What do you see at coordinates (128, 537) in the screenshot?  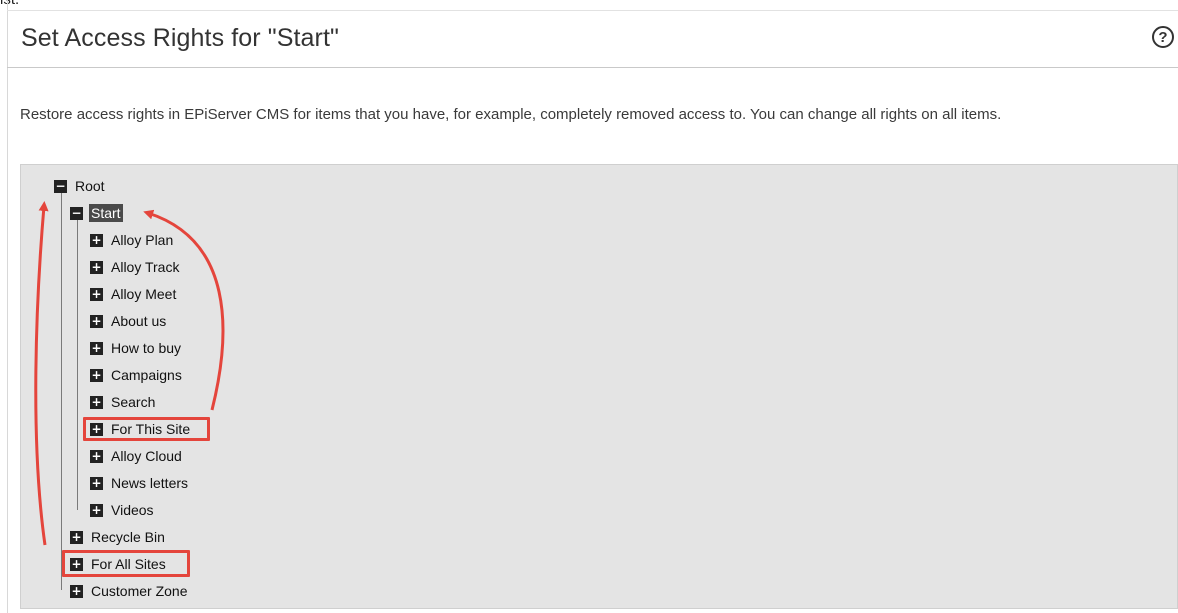 I see `tree-node-label: Recycle Bin` at bounding box center [128, 537].